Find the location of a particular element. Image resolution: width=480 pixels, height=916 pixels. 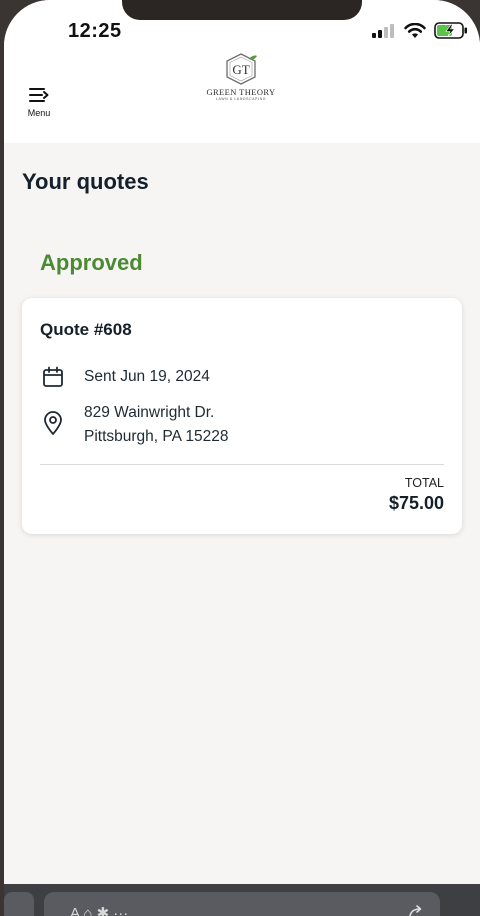

card-divider is located at coordinates (242, 464).